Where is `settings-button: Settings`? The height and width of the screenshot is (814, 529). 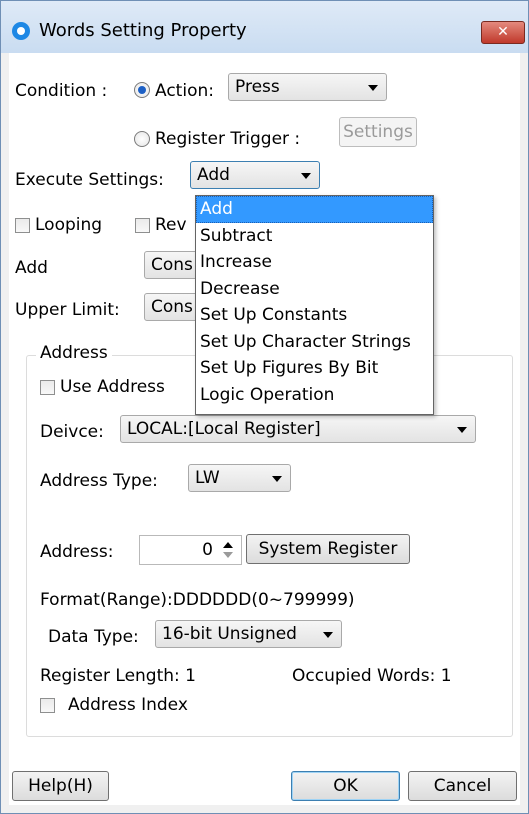
settings-button: Settings is located at coordinates (378, 132).